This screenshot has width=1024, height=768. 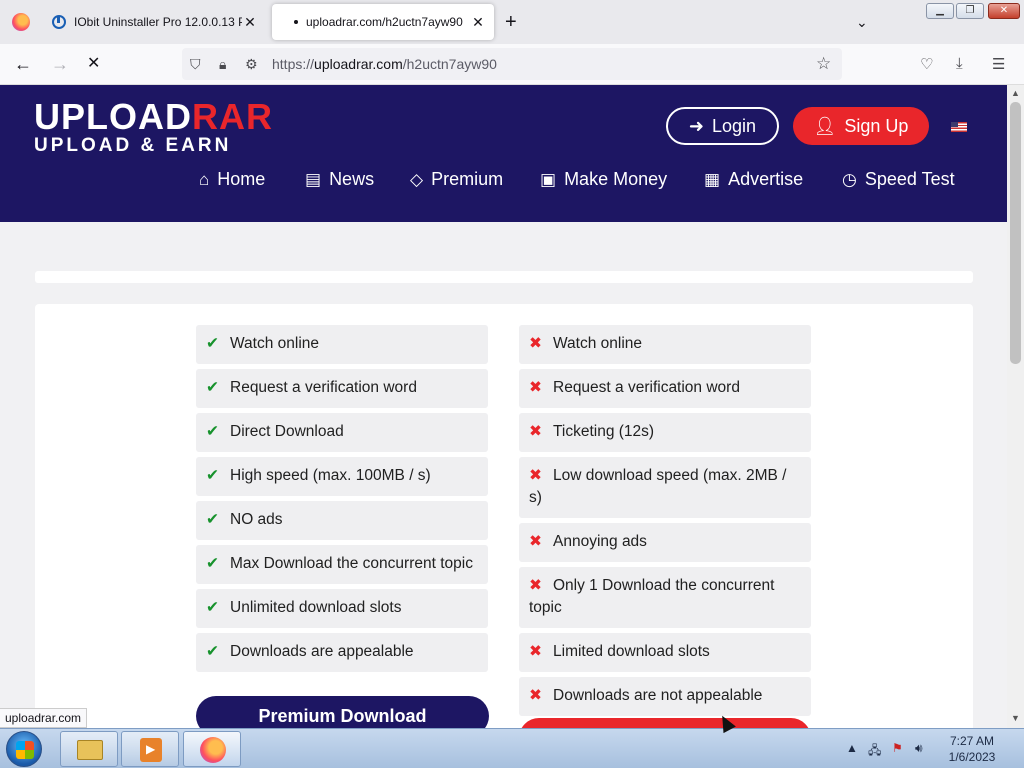 What do you see at coordinates (862, 22) in the screenshot?
I see `list-tabs-chevron-icon: ⌄` at bounding box center [862, 22].